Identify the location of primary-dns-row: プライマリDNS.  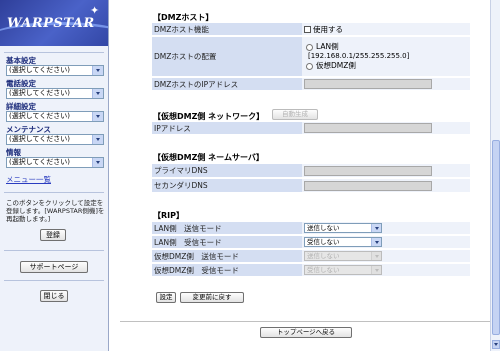
(311, 171).